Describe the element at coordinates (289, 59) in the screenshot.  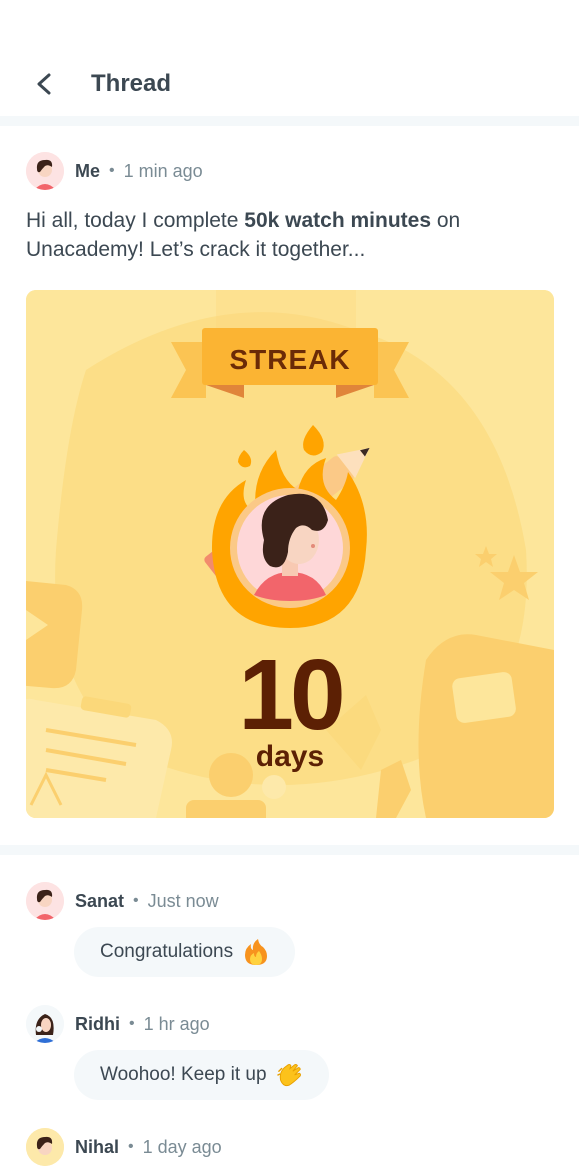
I see `top-bar: Thread` at that location.